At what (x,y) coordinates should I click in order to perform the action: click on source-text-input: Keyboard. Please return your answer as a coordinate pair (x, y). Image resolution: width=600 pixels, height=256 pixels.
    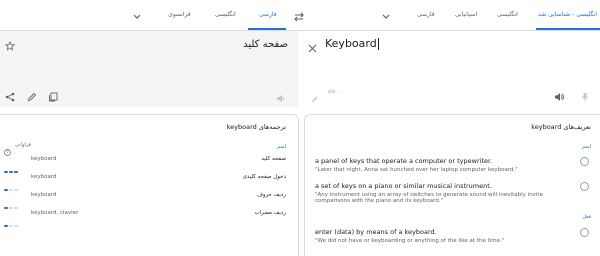
    Looking at the image, I should click on (352, 43).